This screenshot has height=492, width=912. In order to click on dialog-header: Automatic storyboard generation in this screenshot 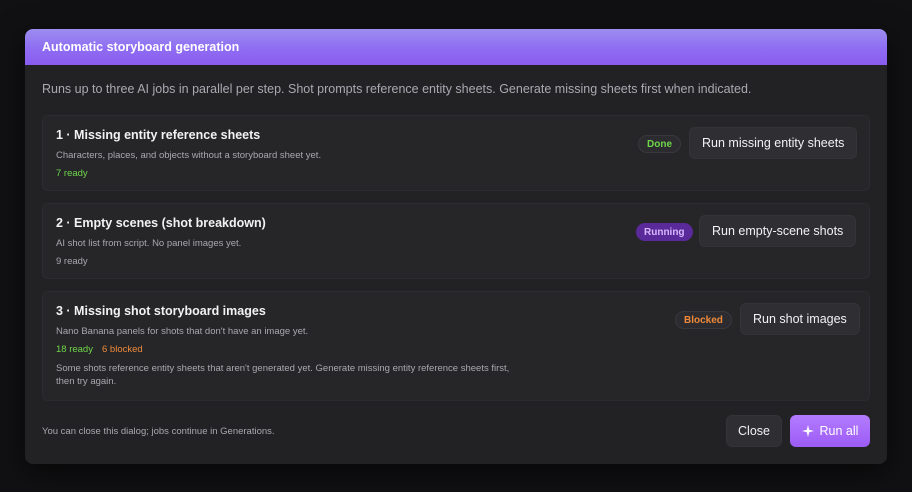, I will do `click(456, 47)`.